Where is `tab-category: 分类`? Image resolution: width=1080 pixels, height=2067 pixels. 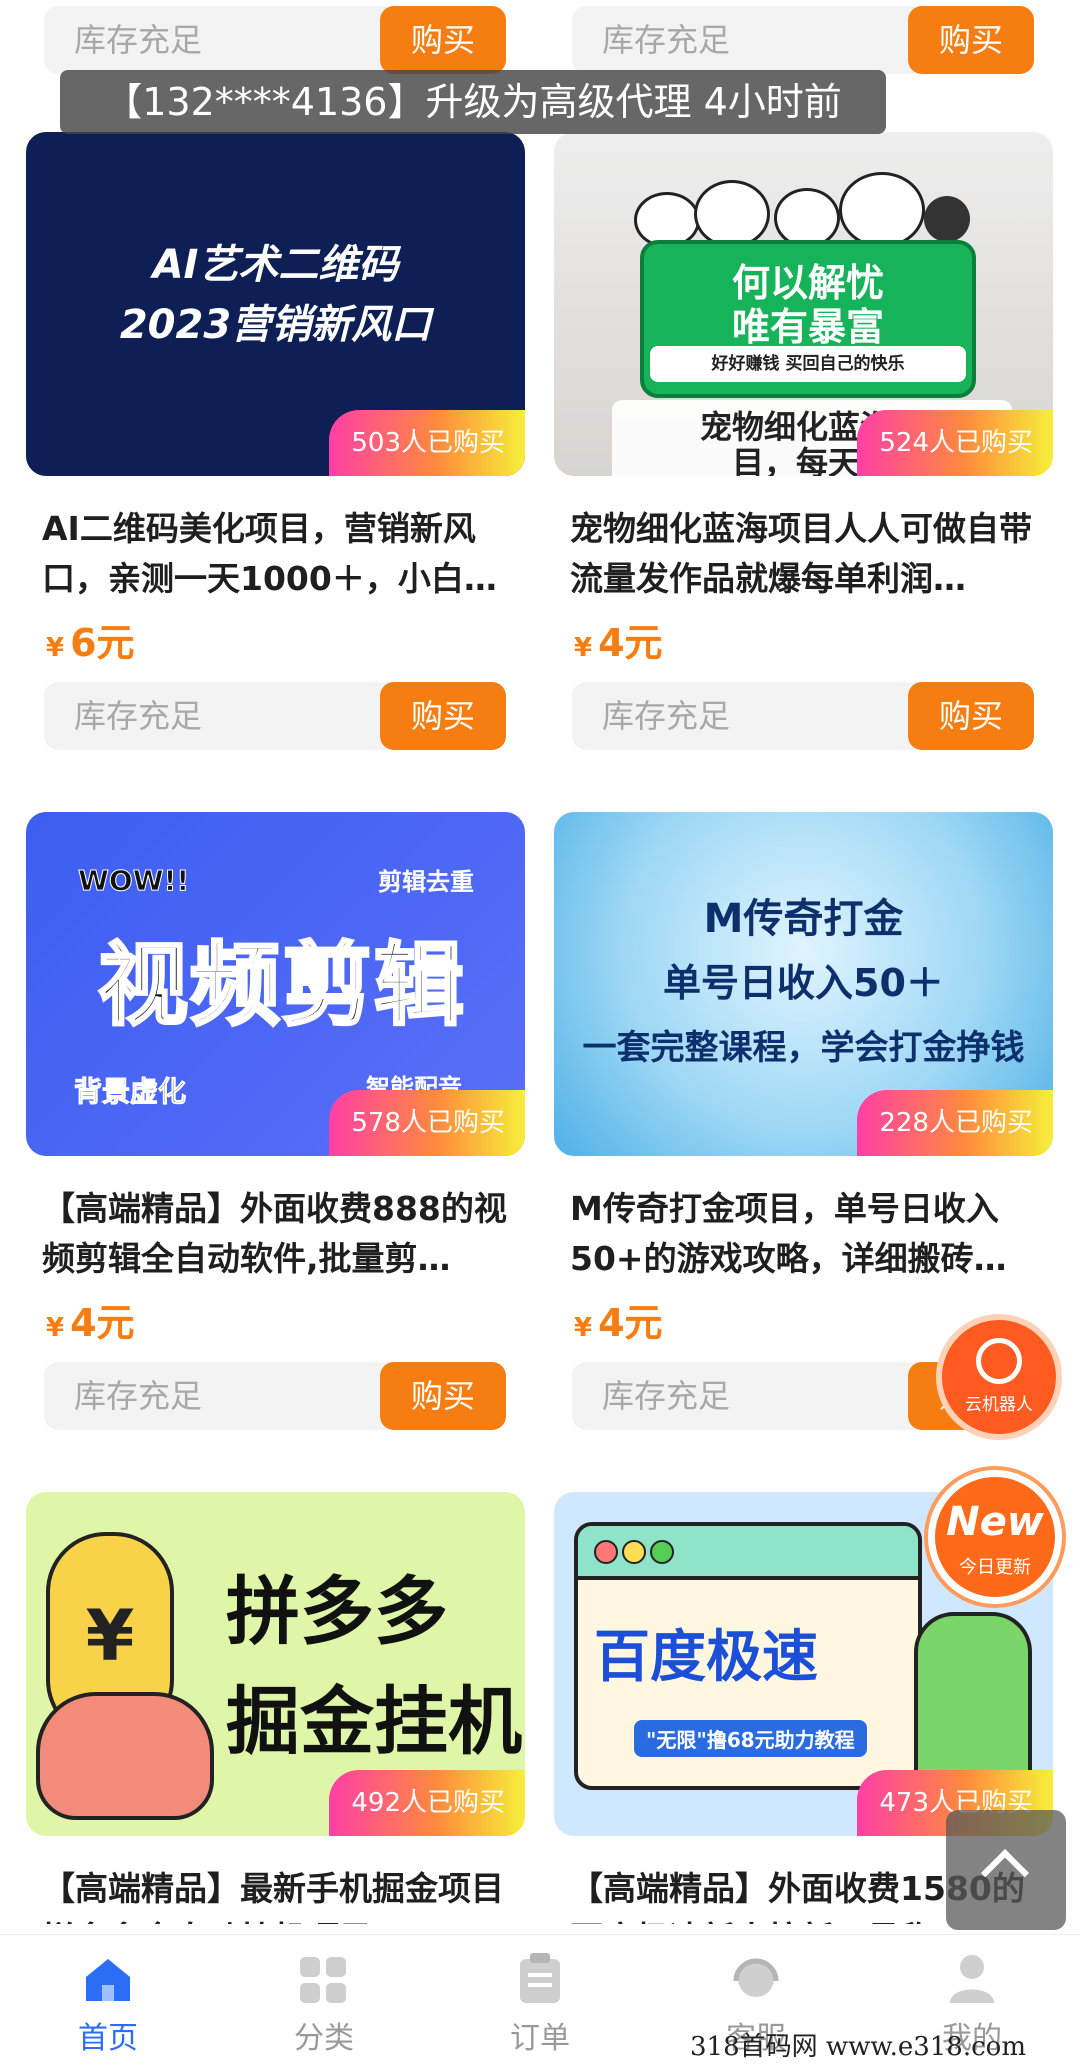 tab-category: 分类 is located at coordinates (324, 2001).